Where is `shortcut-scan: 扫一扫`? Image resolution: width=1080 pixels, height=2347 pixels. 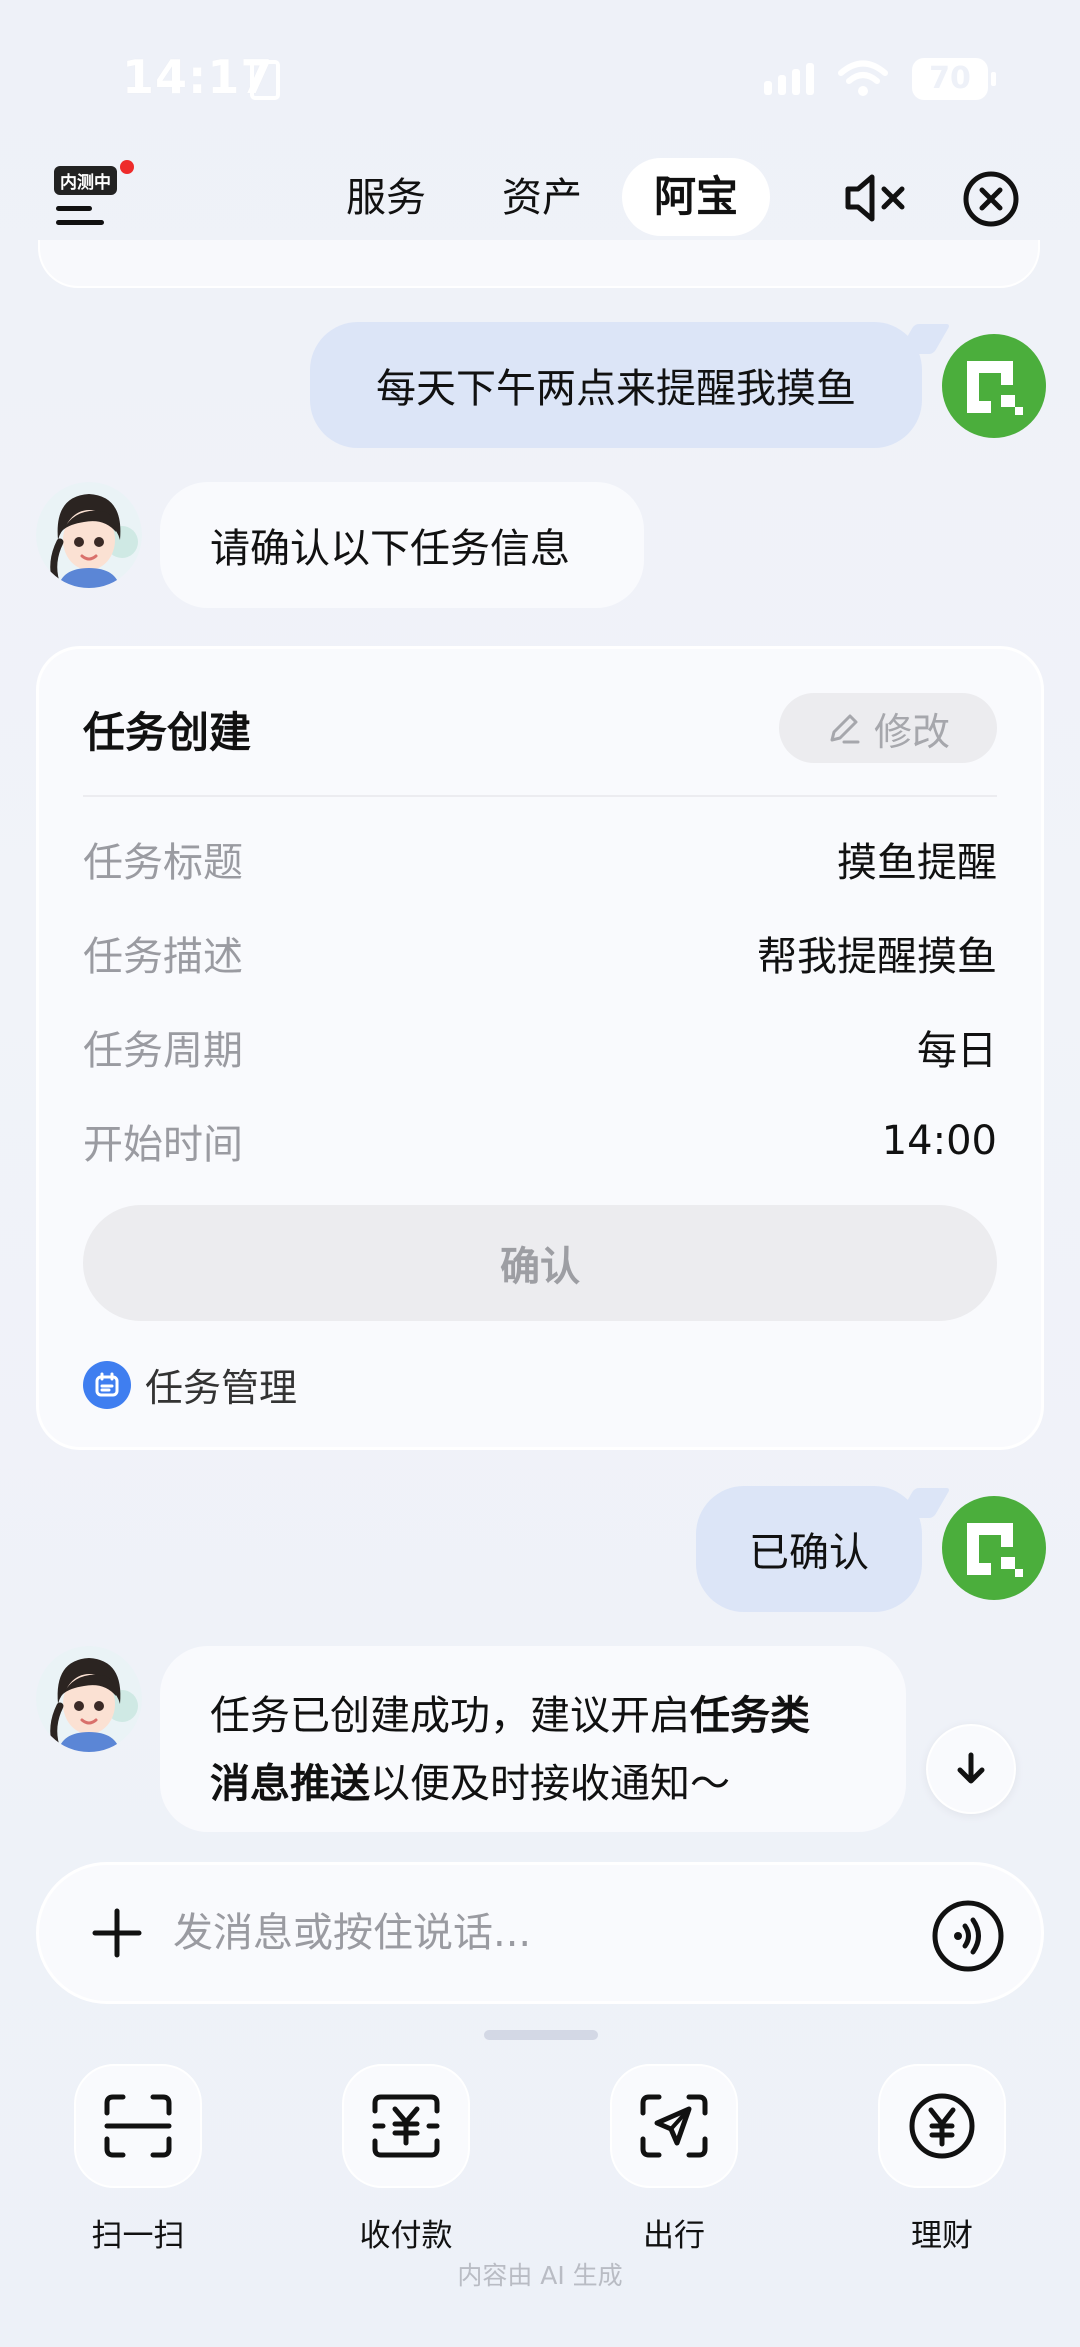
shortcut-scan: 扫一扫 is located at coordinates (138, 2159).